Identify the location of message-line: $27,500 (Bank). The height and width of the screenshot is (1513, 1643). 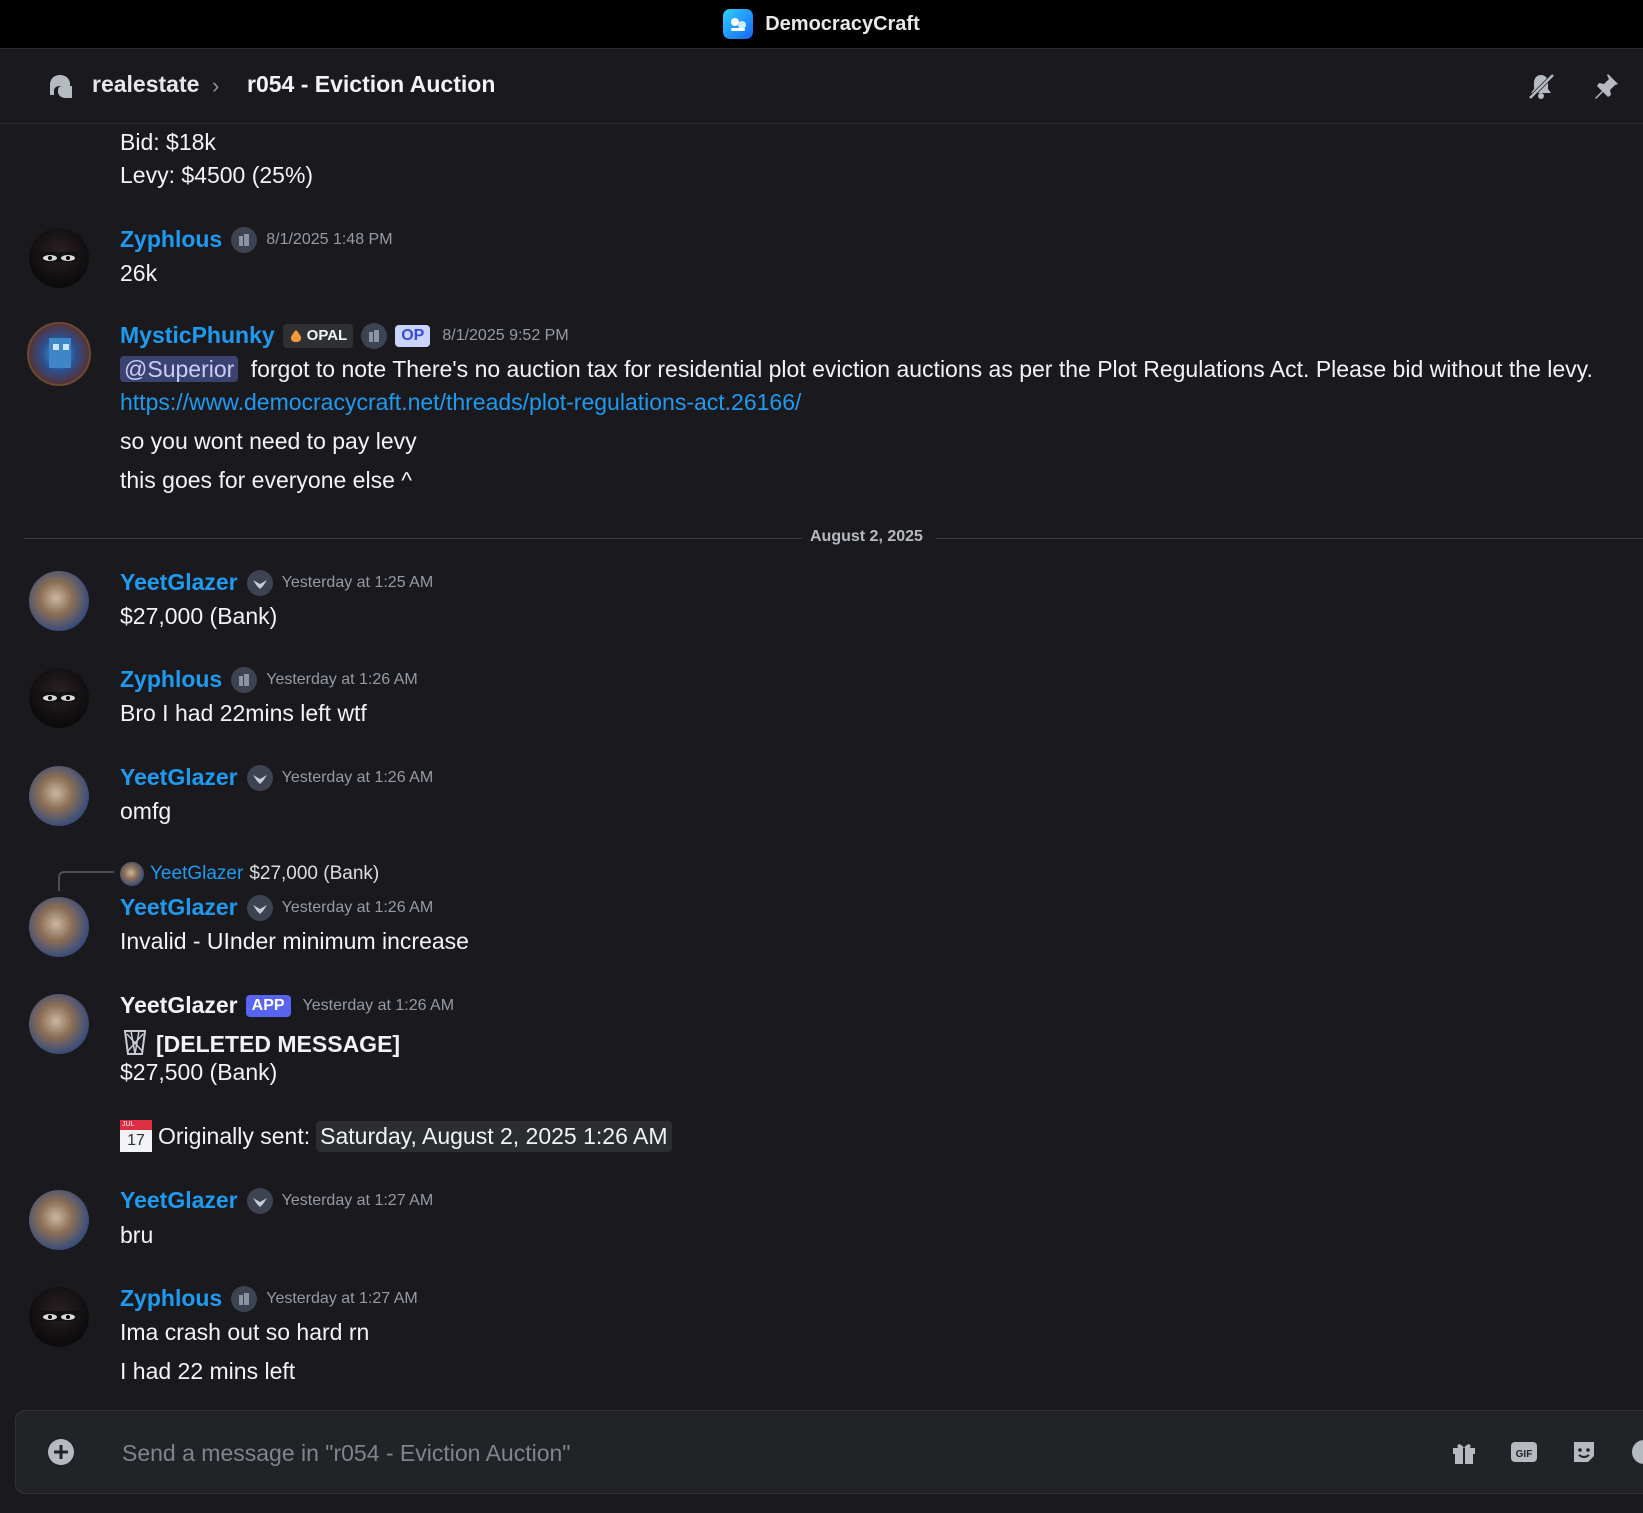
(199, 1072).